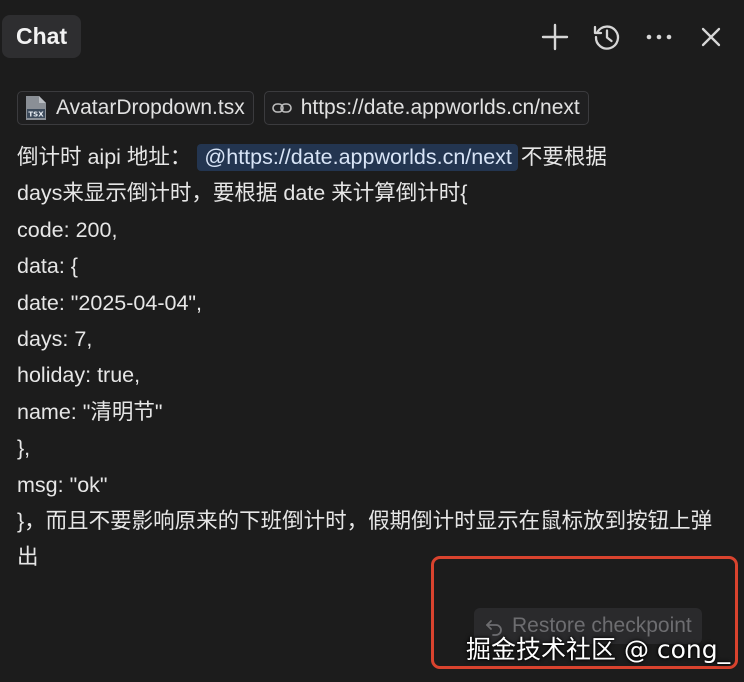 The image size is (744, 682). I want to click on close-icon, so click(711, 37).